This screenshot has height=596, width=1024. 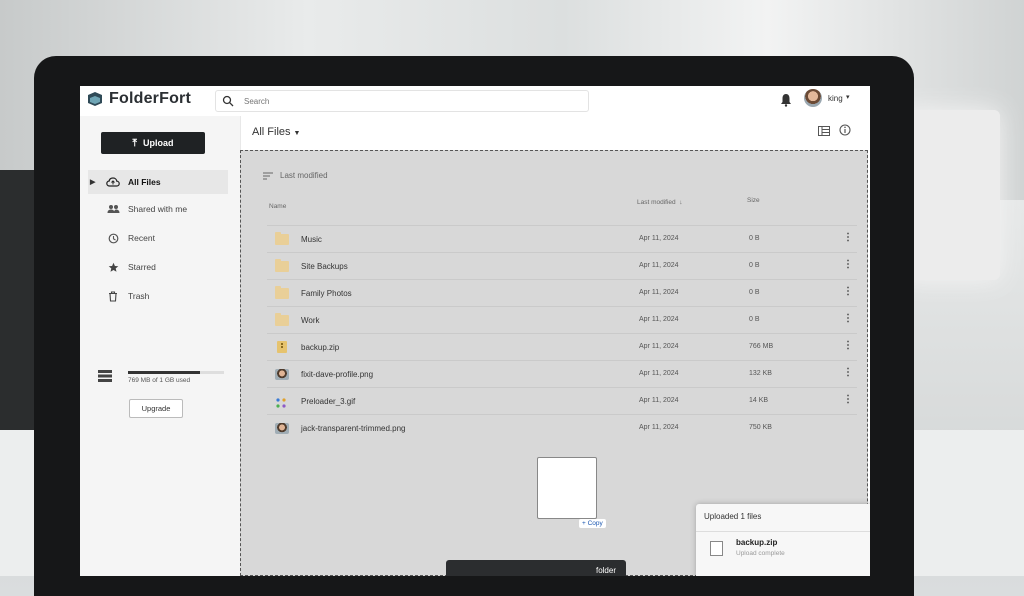 What do you see at coordinates (105, 376) in the screenshot?
I see `storage-icon` at bounding box center [105, 376].